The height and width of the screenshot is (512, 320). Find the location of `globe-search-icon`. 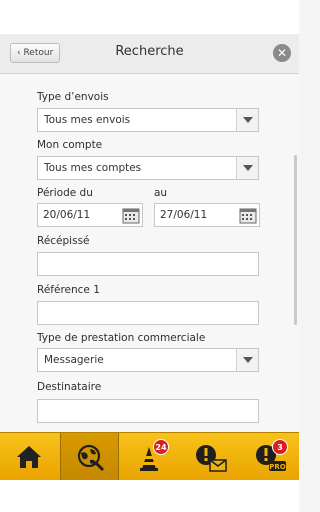

globe-search-icon is located at coordinates (91, 458).